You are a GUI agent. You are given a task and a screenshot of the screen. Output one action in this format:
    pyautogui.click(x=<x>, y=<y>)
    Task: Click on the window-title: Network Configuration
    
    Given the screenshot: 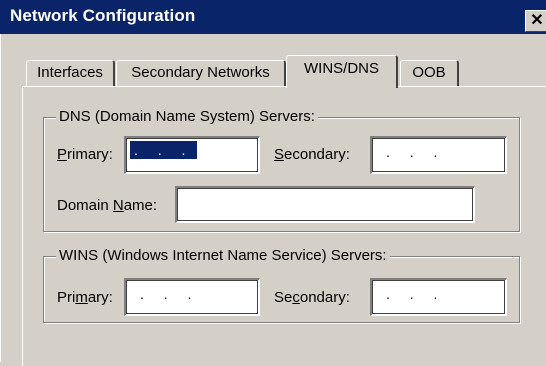 What is the action you would take?
    pyautogui.click(x=103, y=15)
    